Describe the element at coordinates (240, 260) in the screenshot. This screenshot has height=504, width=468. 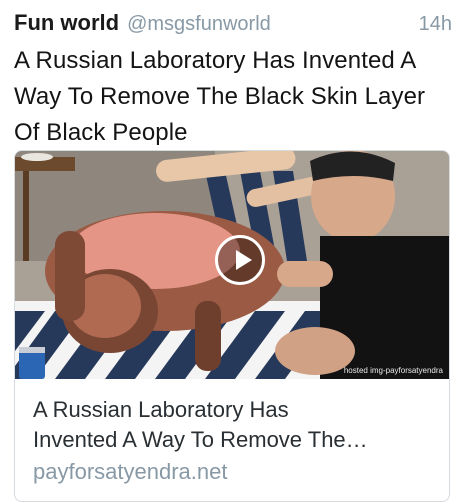
I see `play-icon` at that location.